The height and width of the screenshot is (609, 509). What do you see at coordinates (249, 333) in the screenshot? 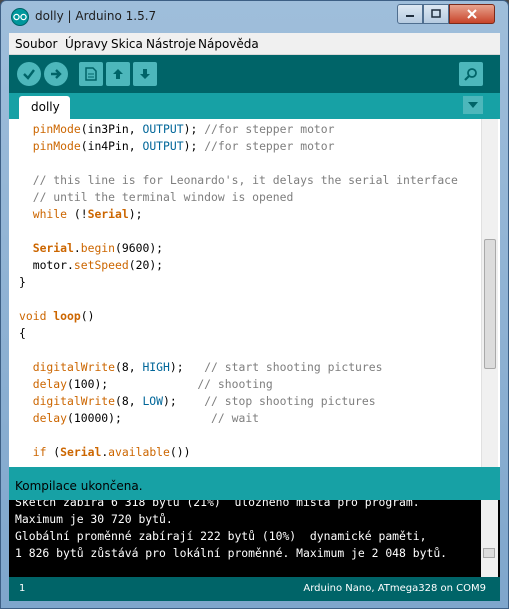
I see `code-line: {` at bounding box center [249, 333].